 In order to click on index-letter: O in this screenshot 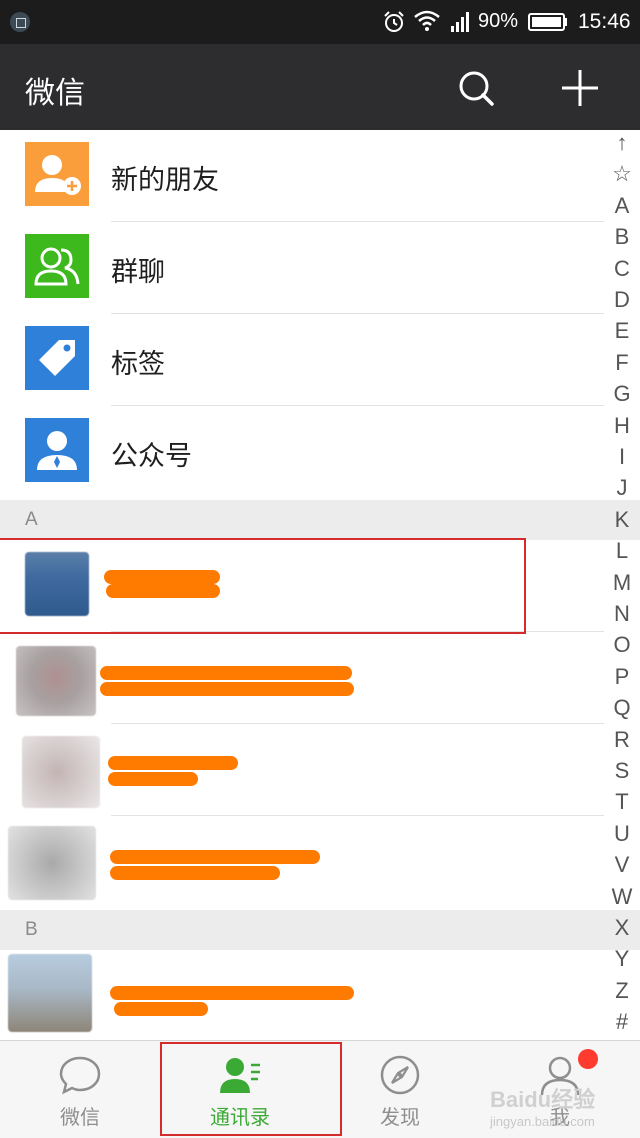, I will do `click(622, 645)`.